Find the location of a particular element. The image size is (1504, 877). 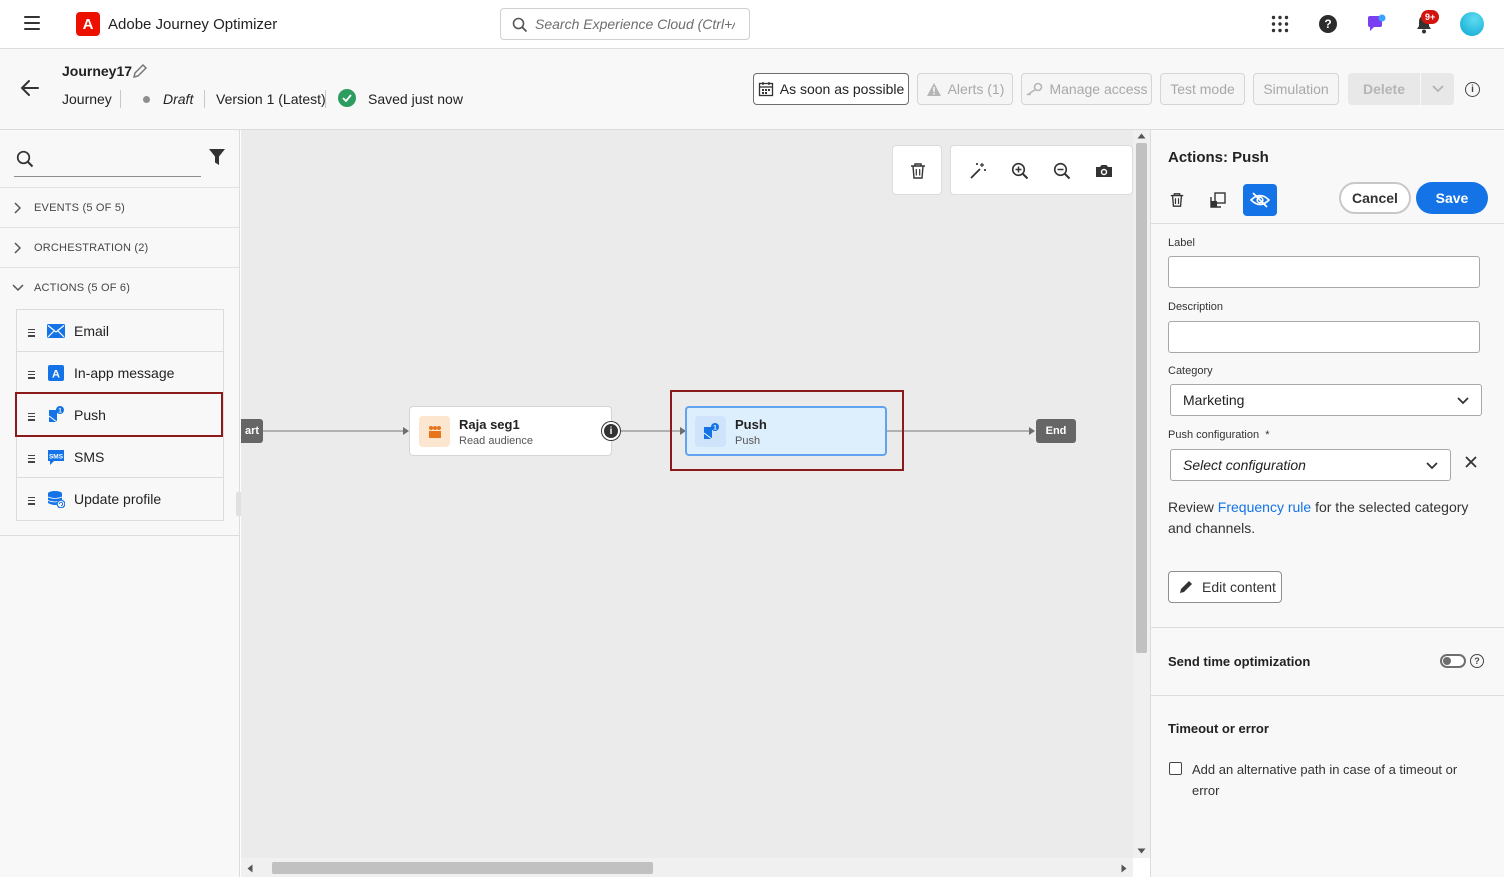

frequency-rule-link: Frequency rule is located at coordinates (1264, 507).